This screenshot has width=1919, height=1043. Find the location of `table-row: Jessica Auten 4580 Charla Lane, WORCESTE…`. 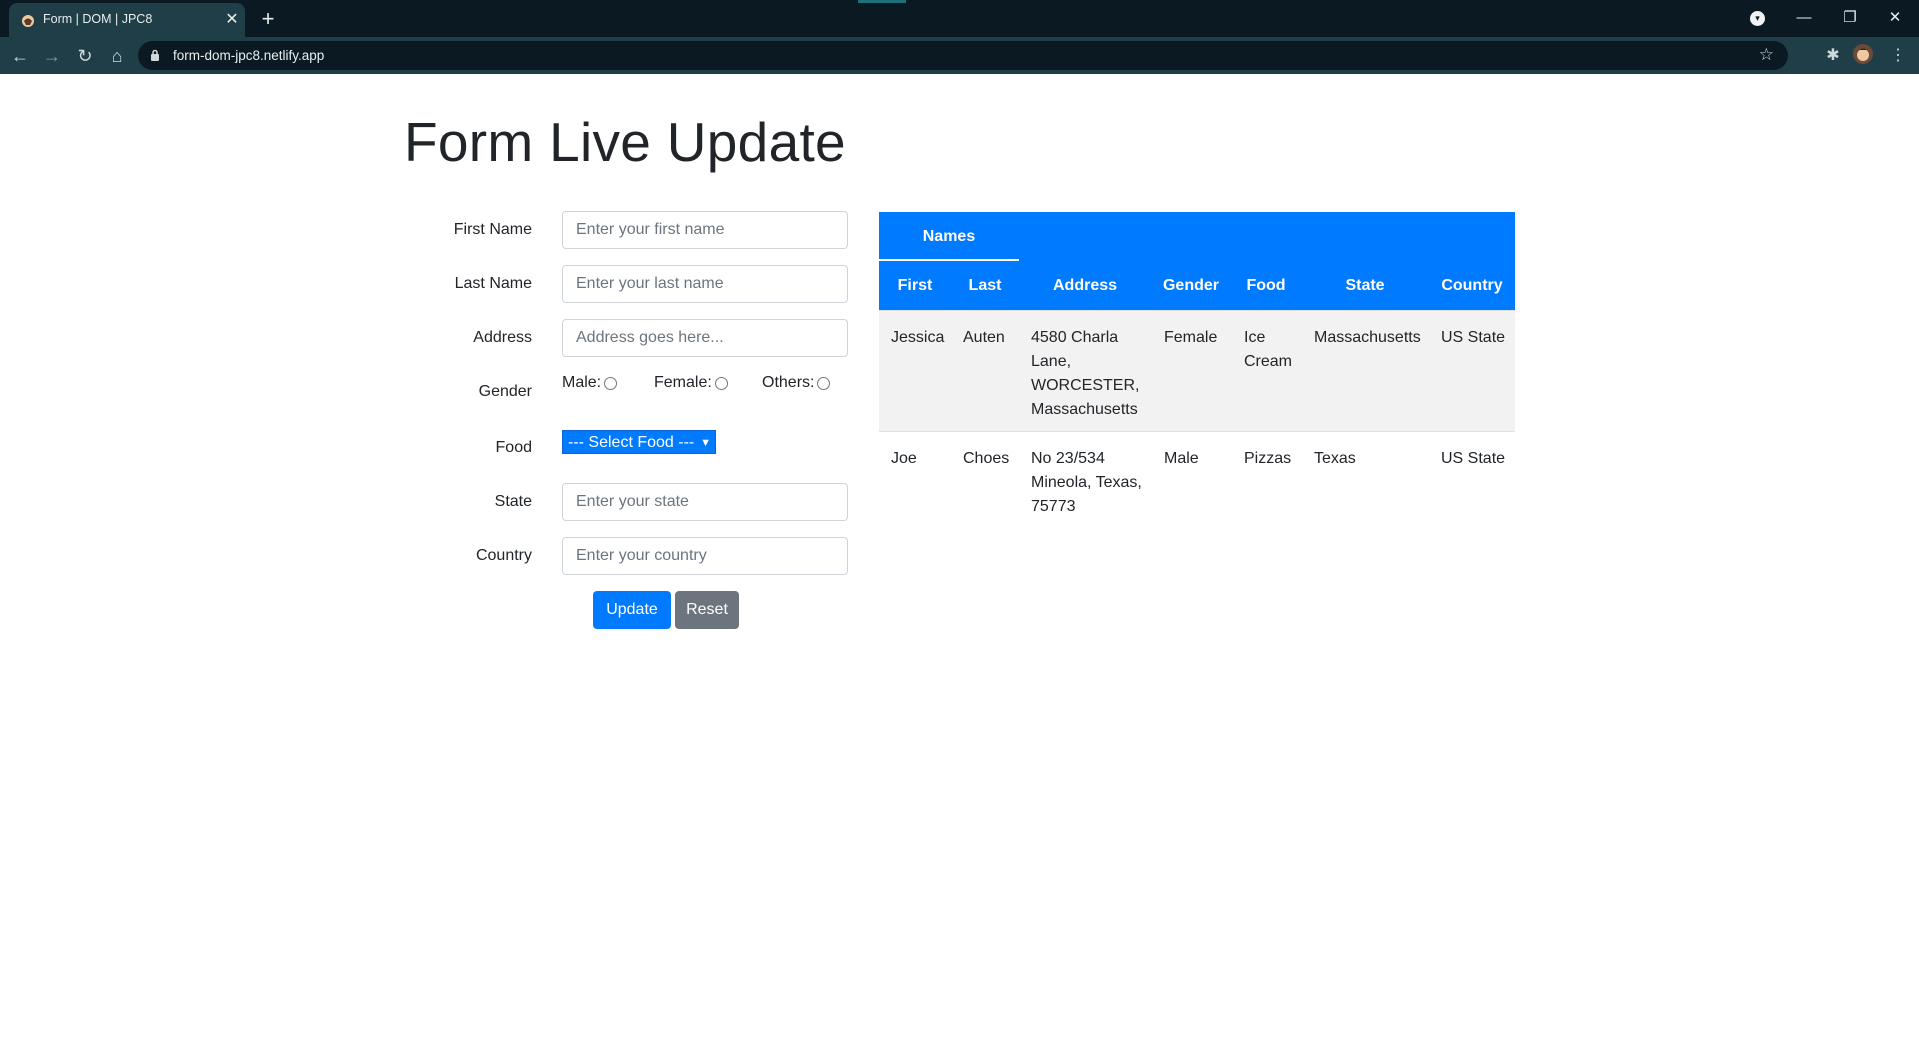

table-row: Jessica Auten 4580 Charla Lane, WORCESTE… is located at coordinates (1197, 371).